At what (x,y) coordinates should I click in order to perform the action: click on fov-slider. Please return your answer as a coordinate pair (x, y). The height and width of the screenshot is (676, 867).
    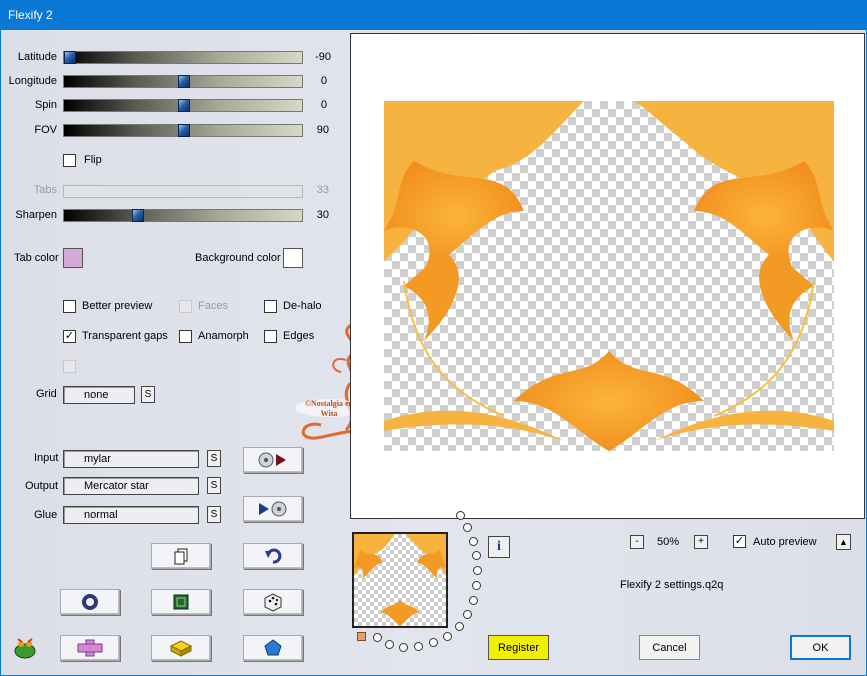
    Looking at the image, I should click on (183, 130).